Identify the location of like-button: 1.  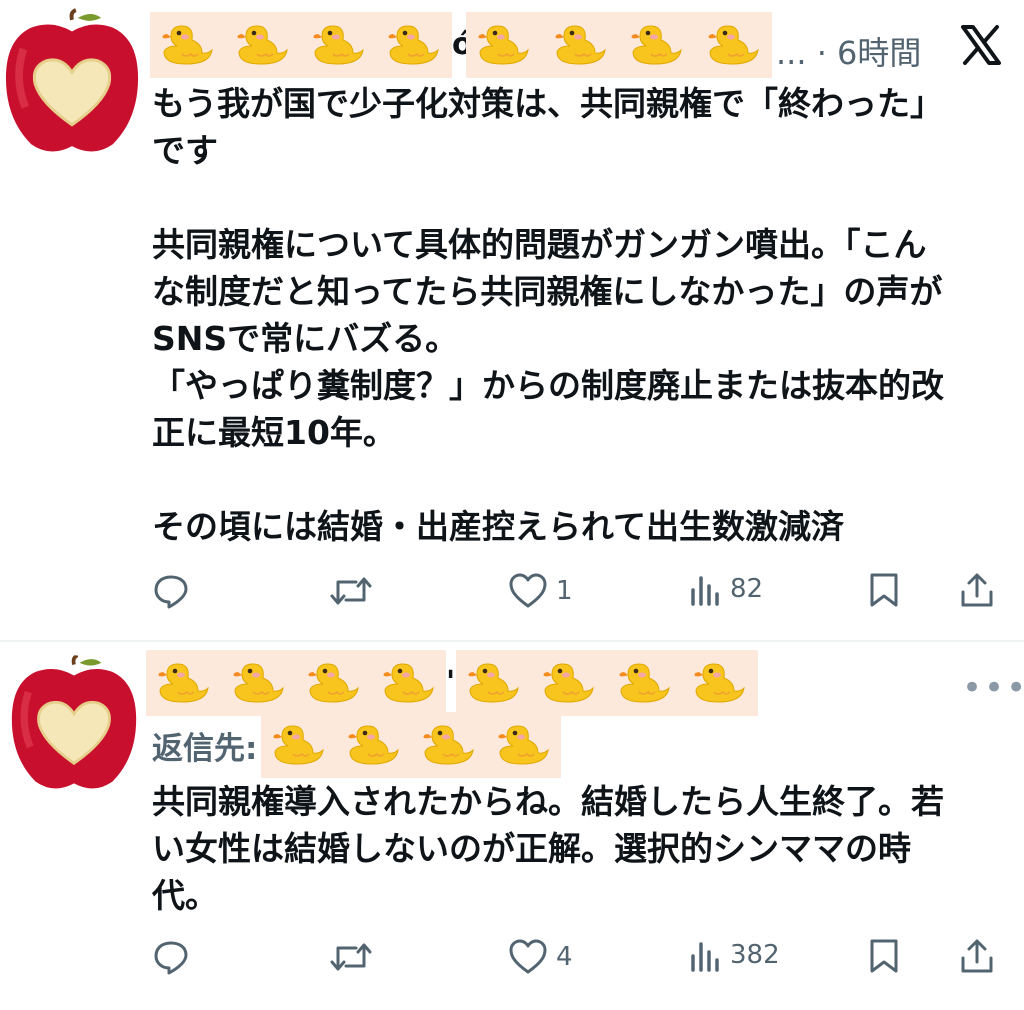
(540, 591).